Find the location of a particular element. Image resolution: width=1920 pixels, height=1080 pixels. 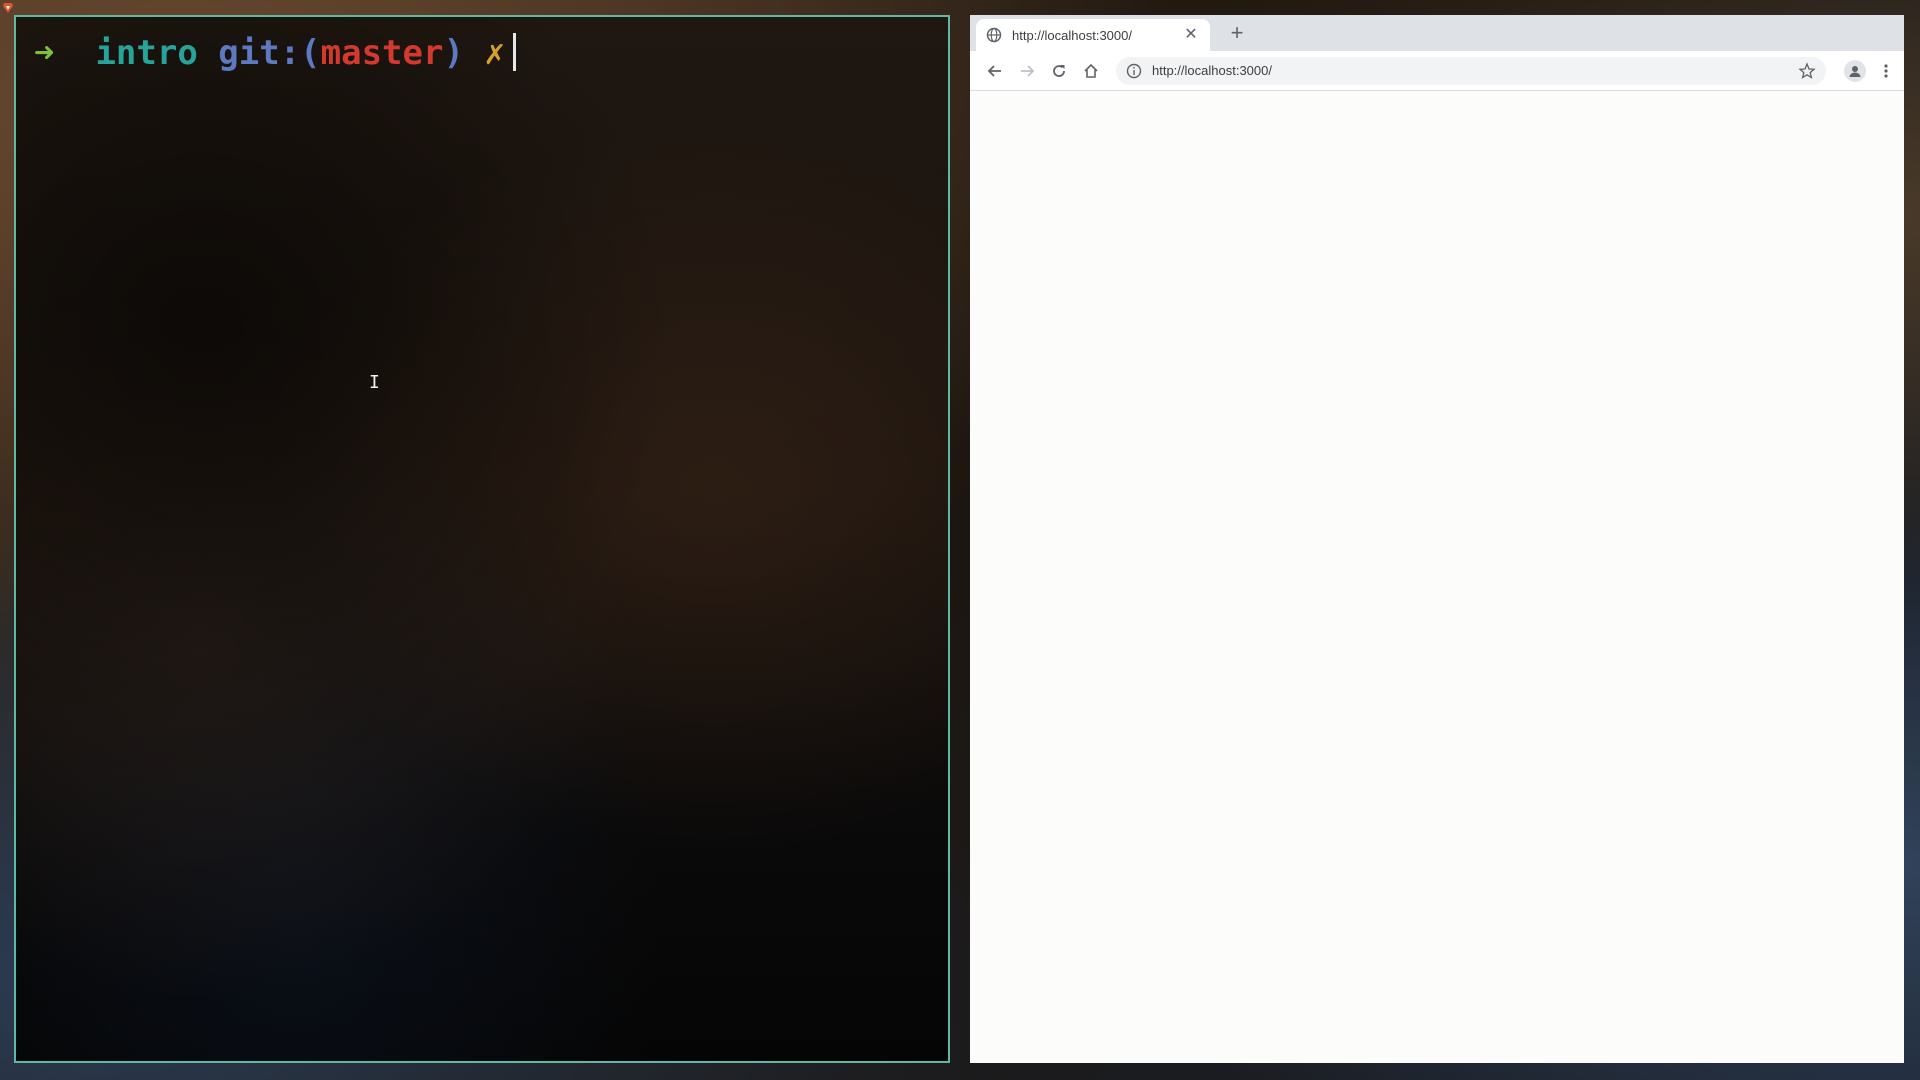

prompt-git-prefix: git:( is located at coordinates (269, 53).